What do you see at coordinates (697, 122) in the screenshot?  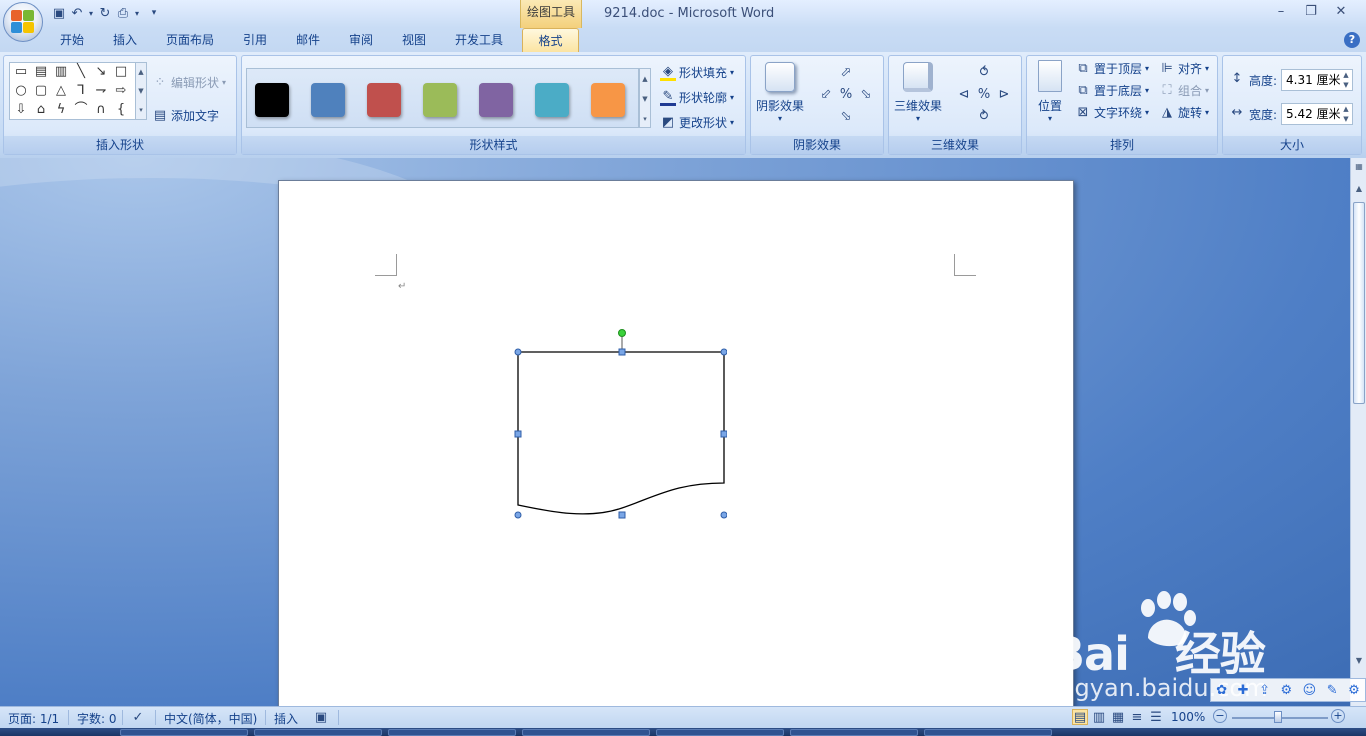 I see `change-shape-button: ◩ 更改形状 ▾` at bounding box center [697, 122].